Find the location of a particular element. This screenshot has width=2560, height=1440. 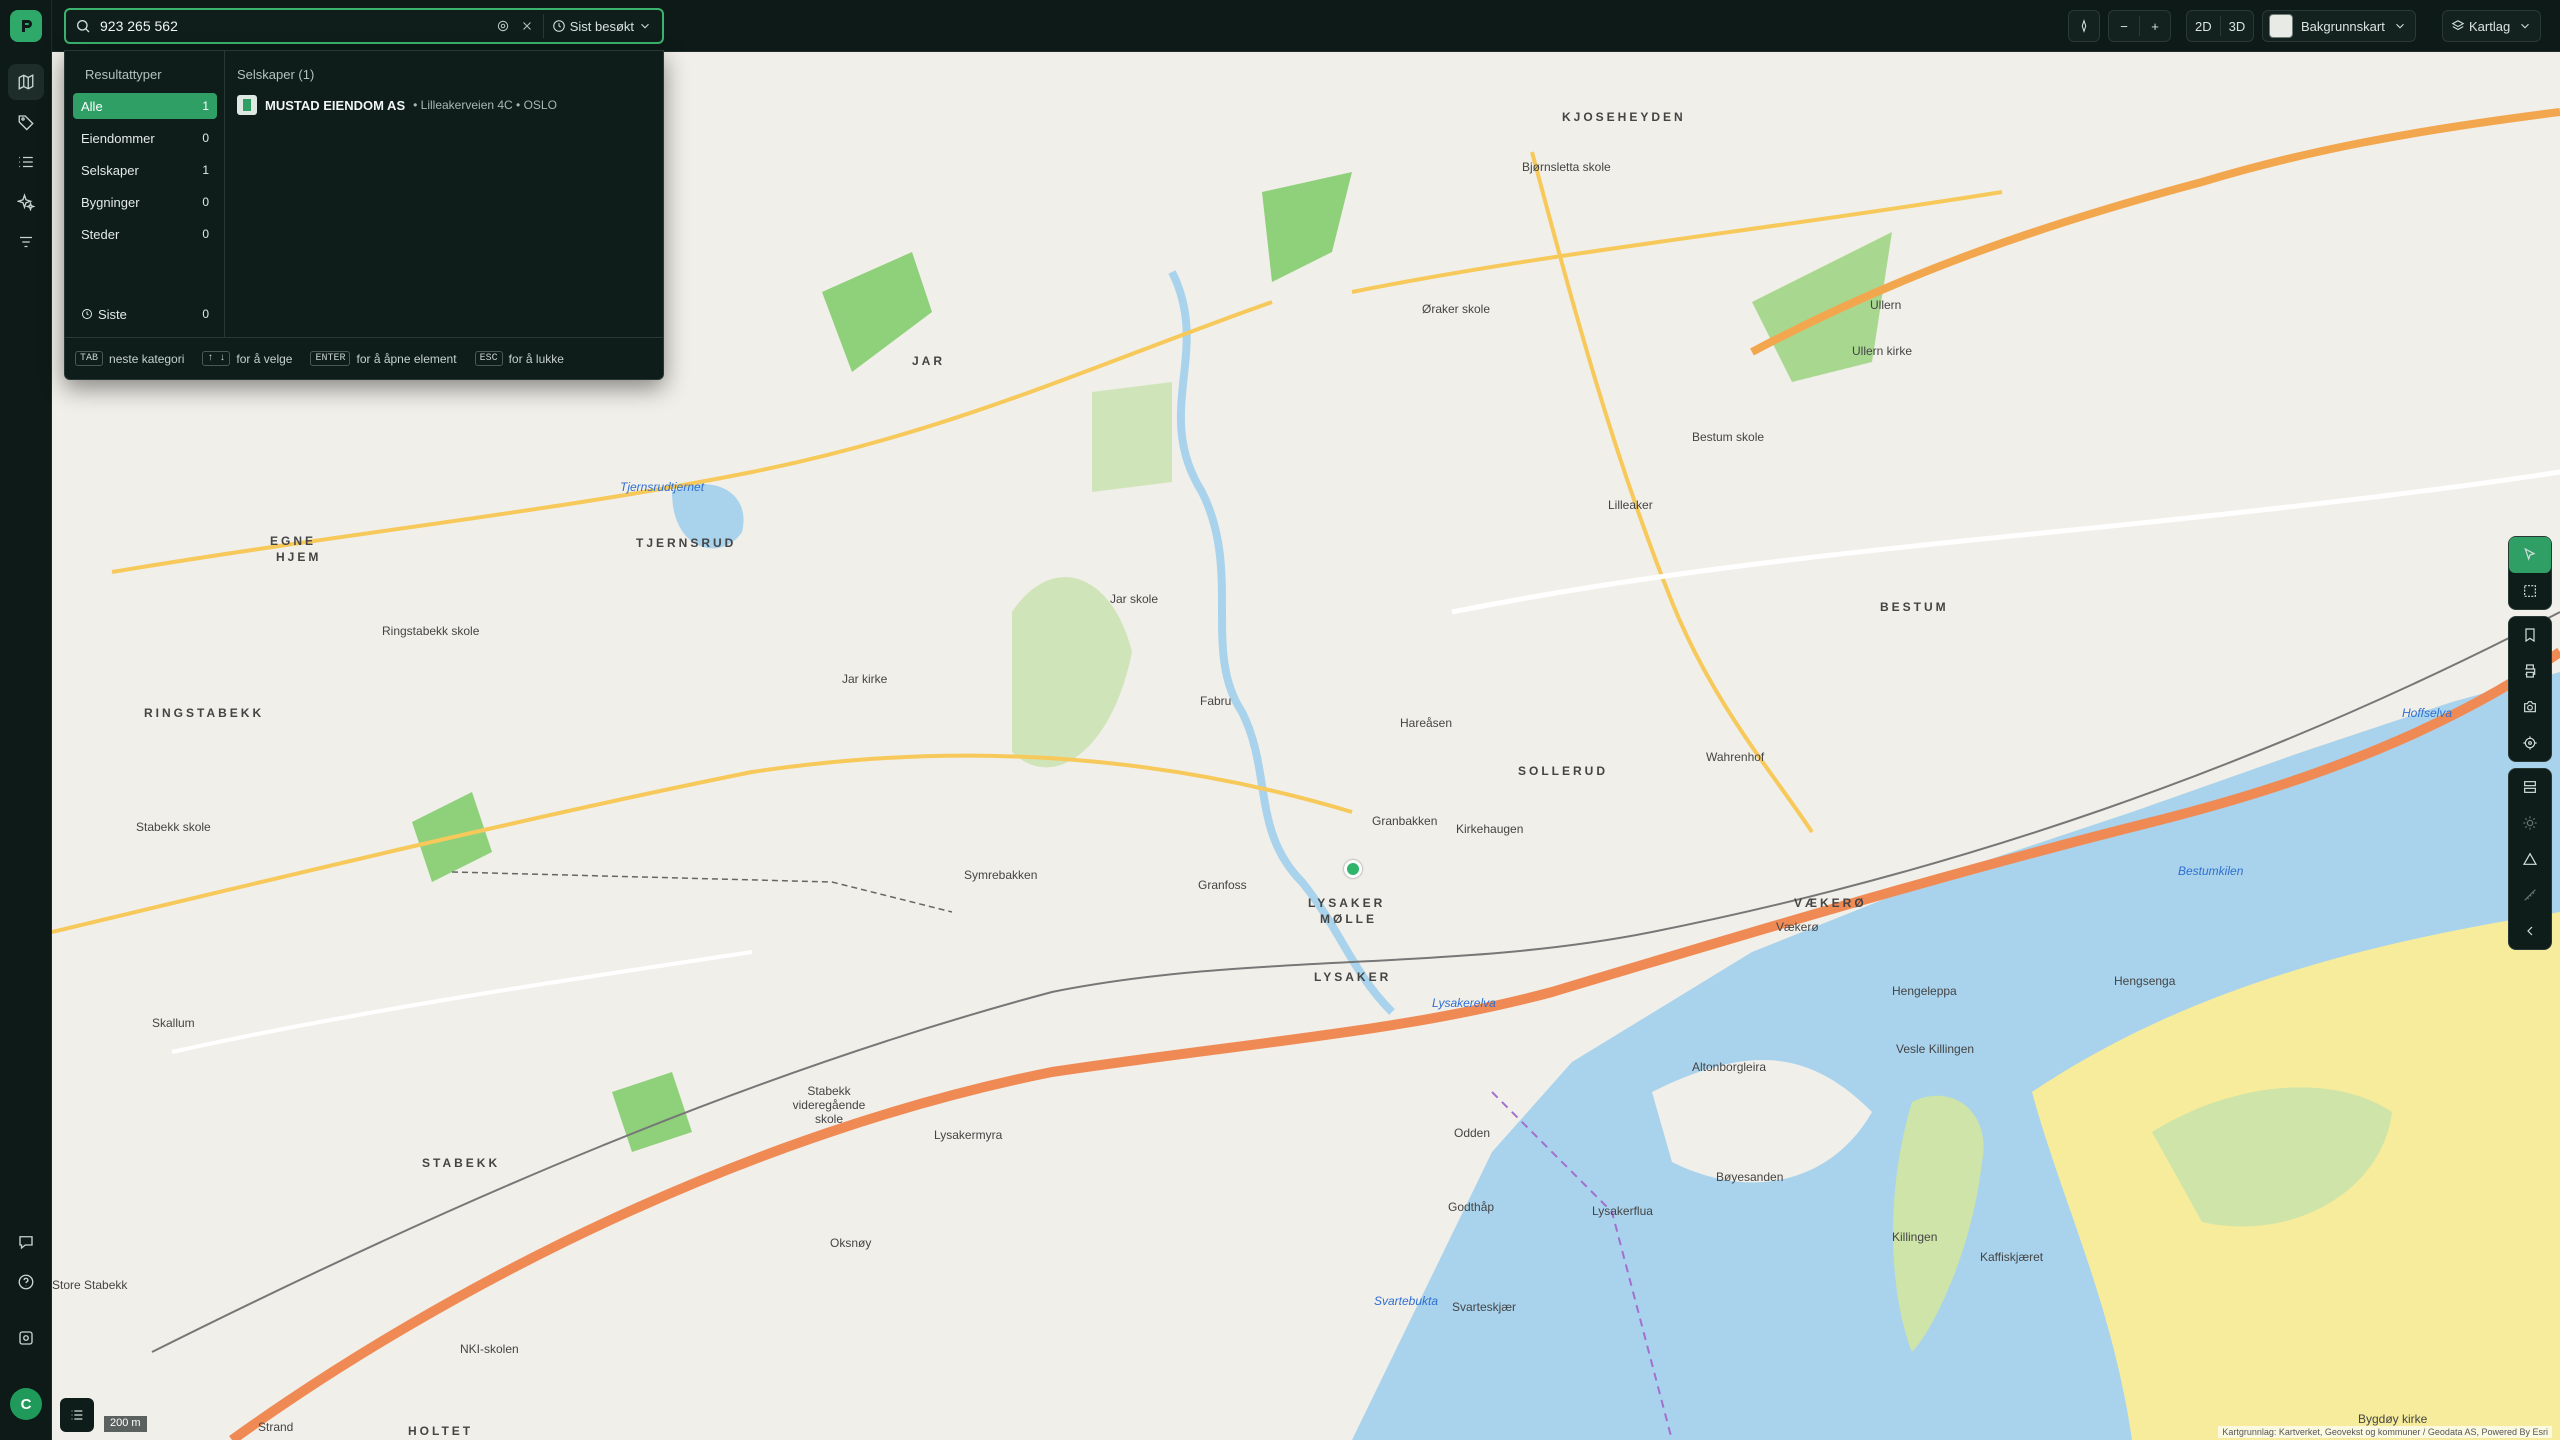

clock-icon is located at coordinates (558, 26).